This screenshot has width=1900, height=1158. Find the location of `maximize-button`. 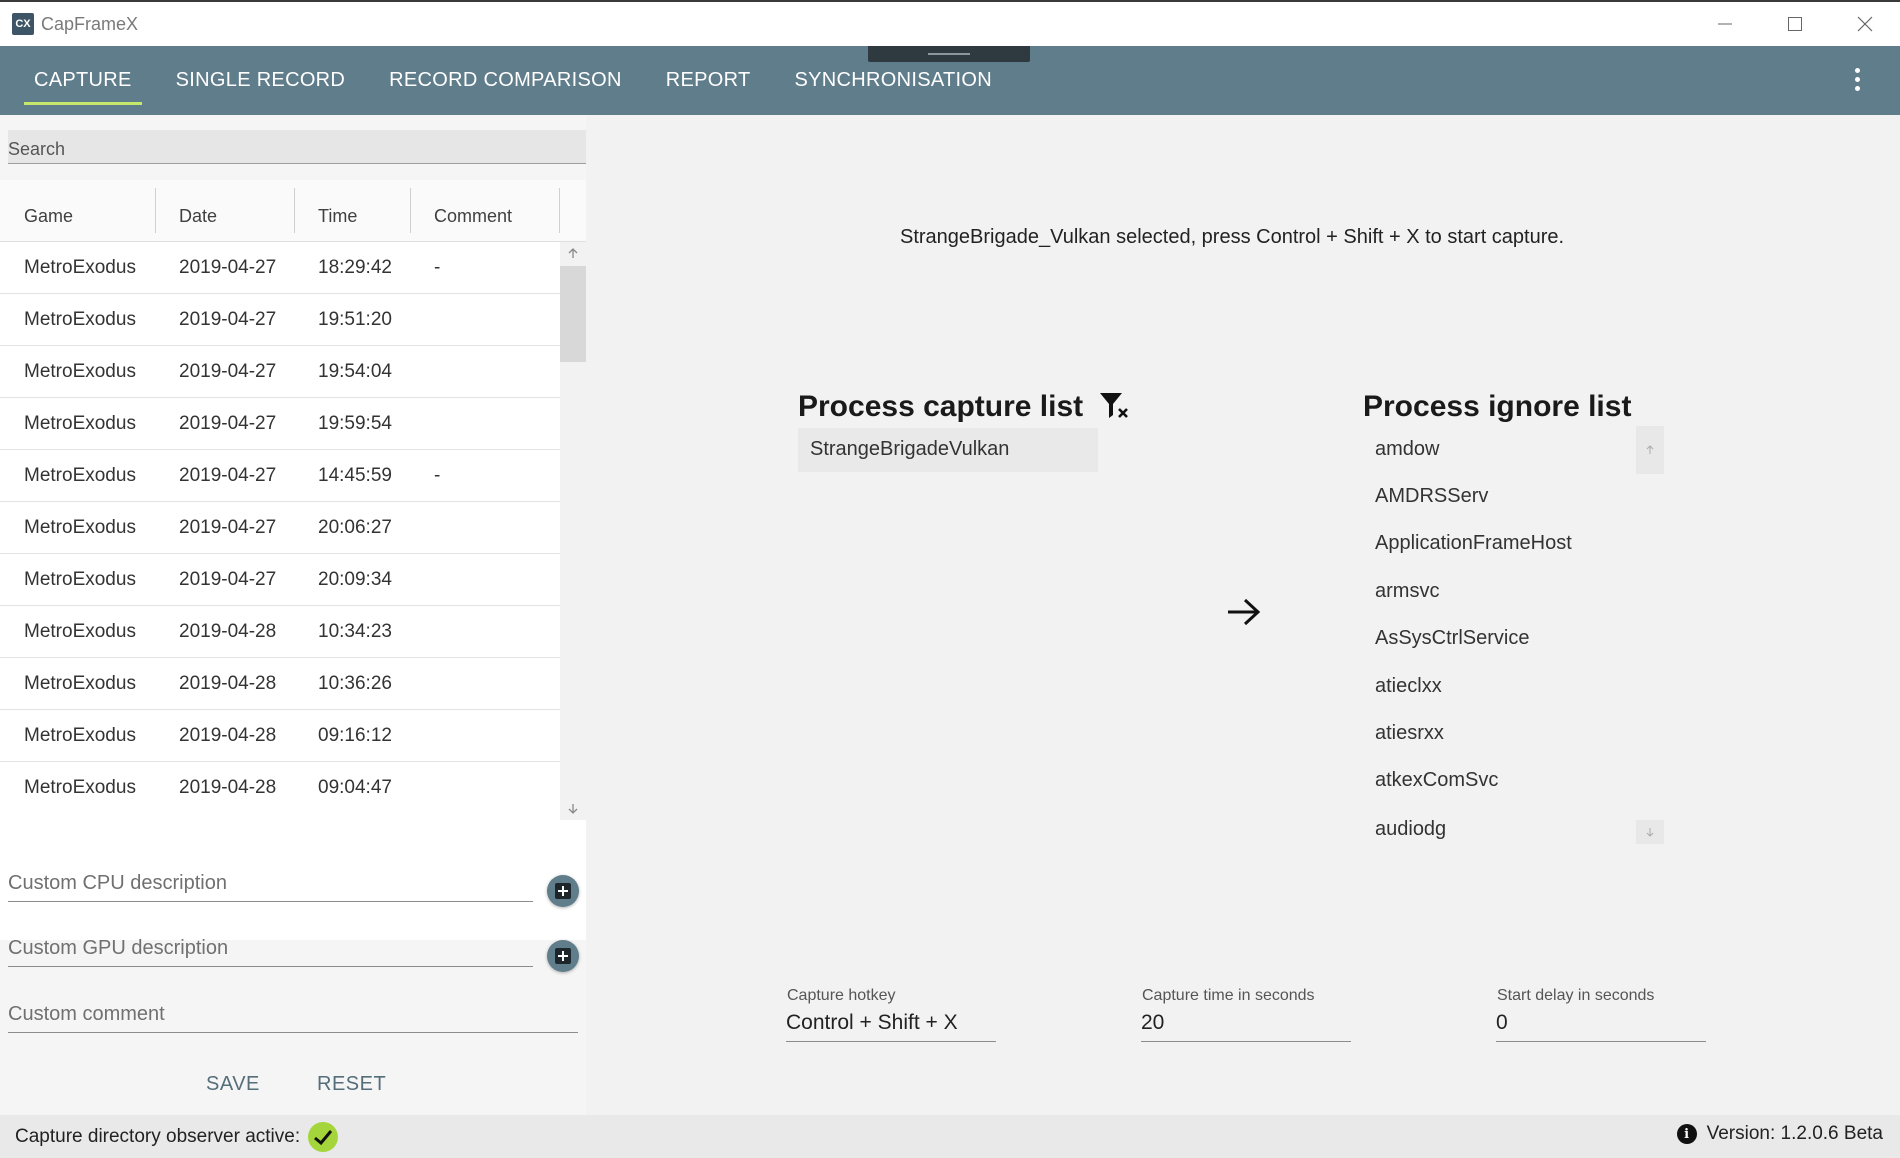

maximize-button is located at coordinates (1795, 24).